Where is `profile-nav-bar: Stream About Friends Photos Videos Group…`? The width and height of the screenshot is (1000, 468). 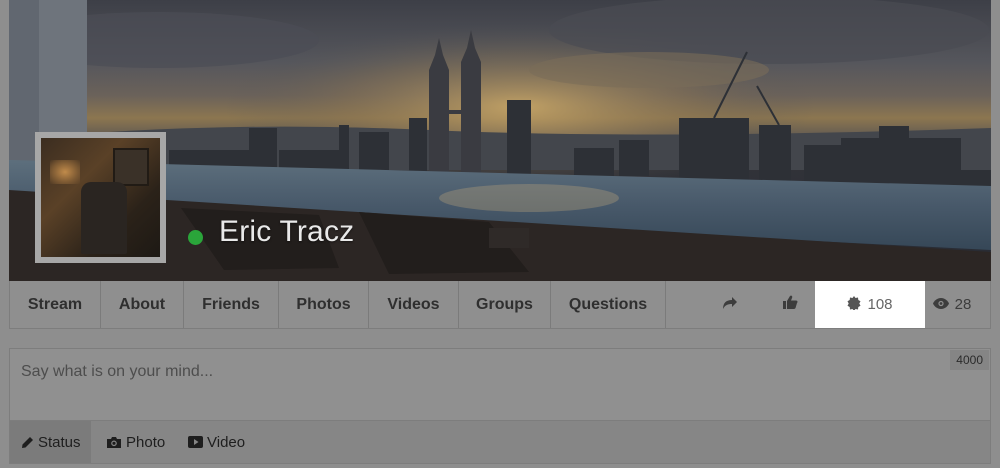 profile-nav-bar: Stream About Friends Photos Videos Group… is located at coordinates (500, 305).